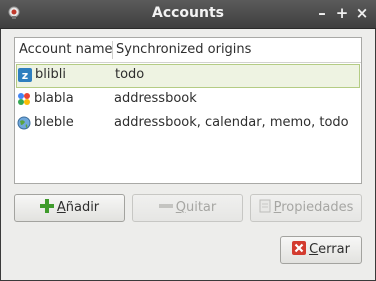 This screenshot has width=376, height=281. What do you see at coordinates (334, 249) in the screenshot?
I see `close-button-label: errar` at bounding box center [334, 249].